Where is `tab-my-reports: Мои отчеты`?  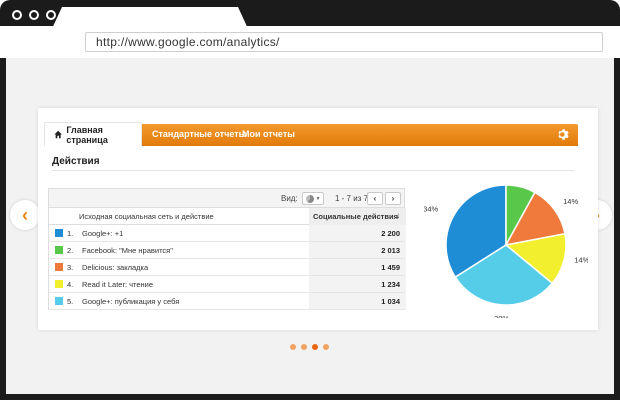
tab-my-reports: Мои отчеты is located at coordinates (268, 134).